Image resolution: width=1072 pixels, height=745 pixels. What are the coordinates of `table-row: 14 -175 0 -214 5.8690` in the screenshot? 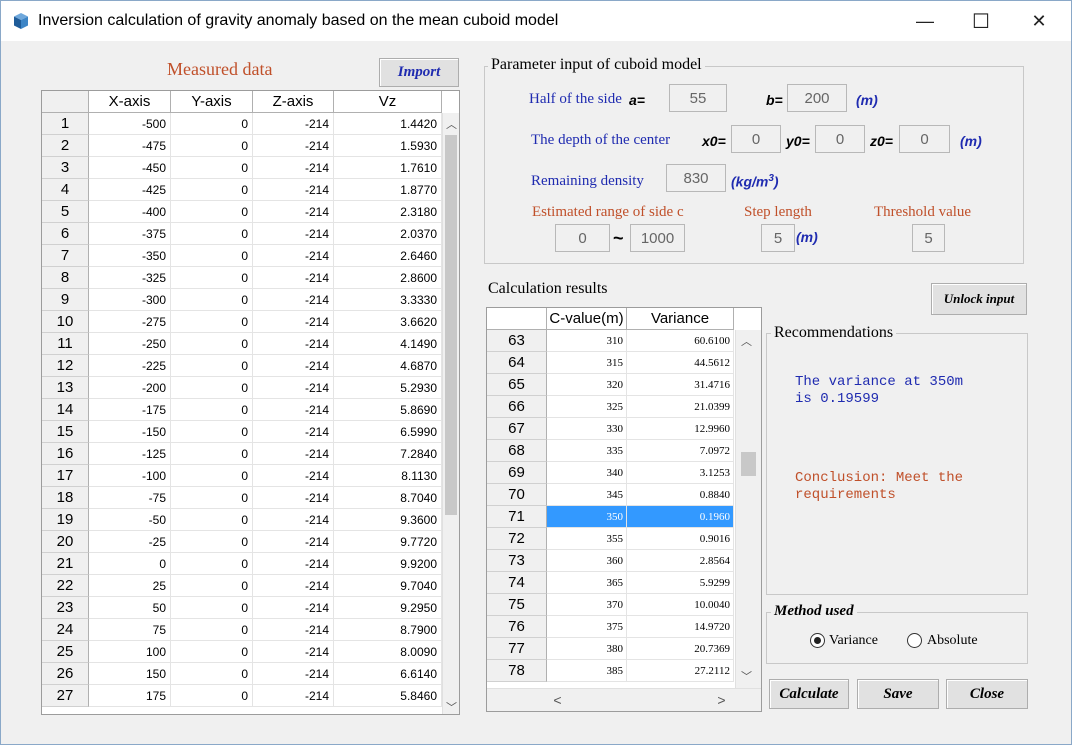 It's located at (242, 410).